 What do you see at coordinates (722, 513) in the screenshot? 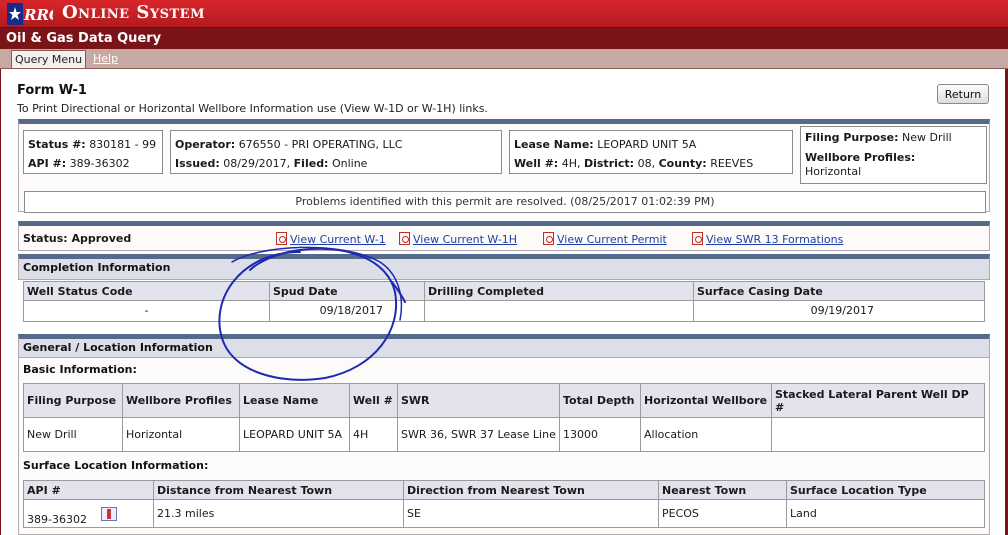
I see `nearest-town-cell: PECOS` at bounding box center [722, 513].